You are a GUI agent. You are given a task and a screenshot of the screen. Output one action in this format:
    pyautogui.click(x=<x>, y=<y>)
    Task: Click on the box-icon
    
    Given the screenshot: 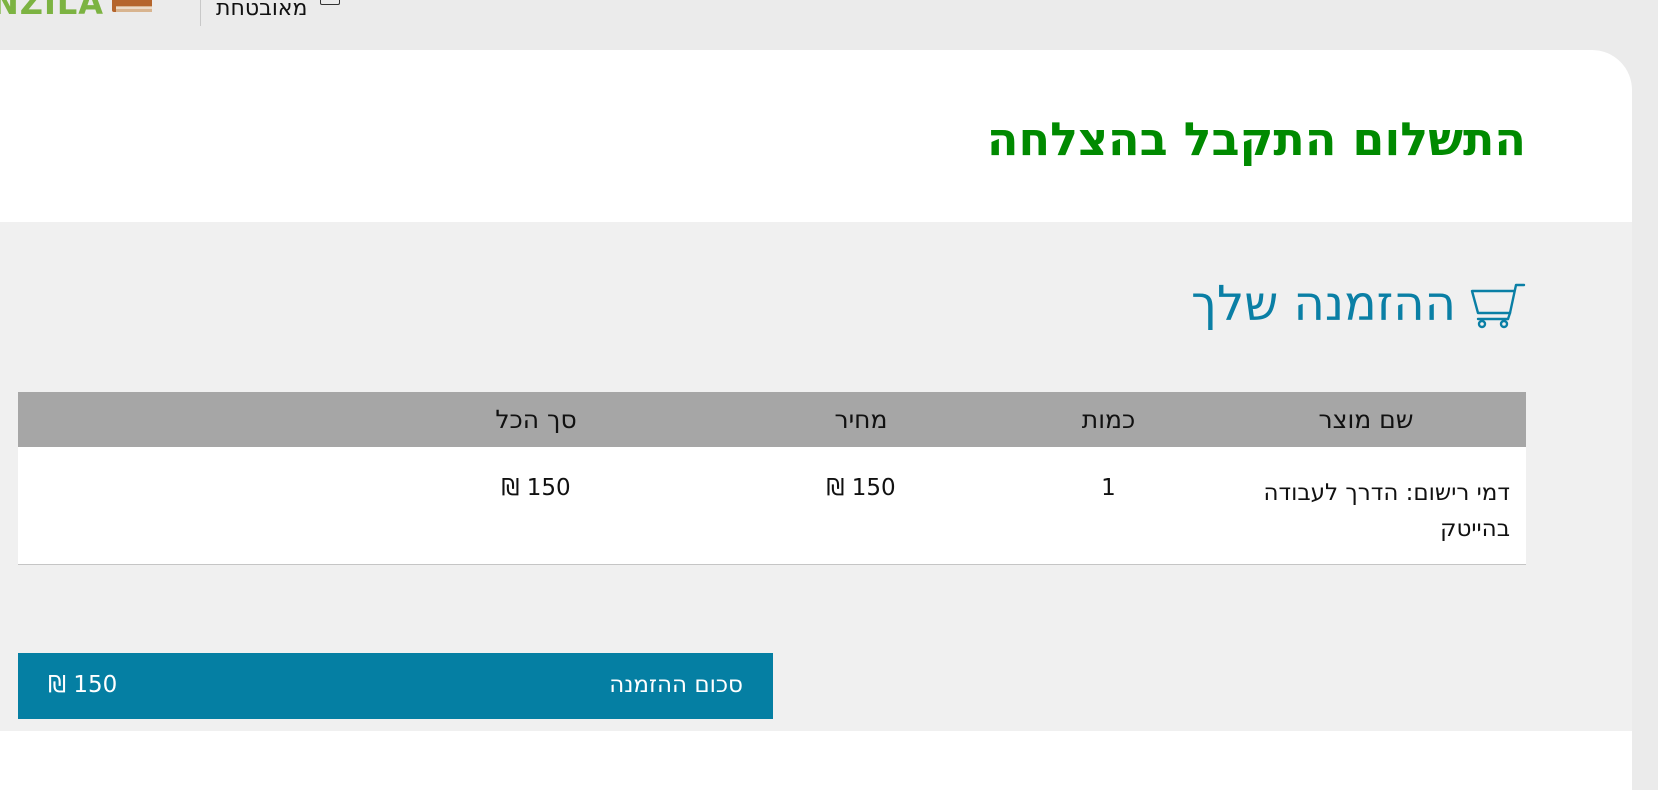 What is the action you would take?
    pyautogui.click(x=330, y=2)
    